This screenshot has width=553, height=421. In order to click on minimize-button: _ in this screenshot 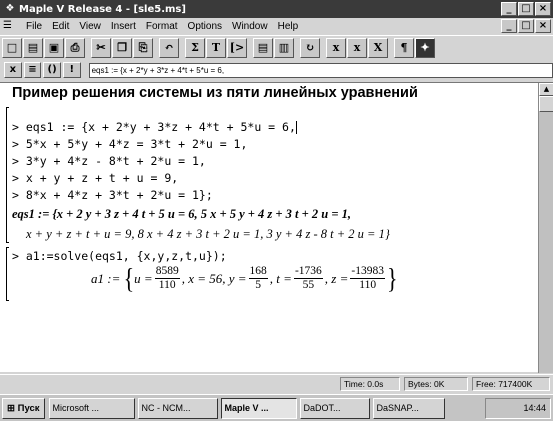, I will do `click(509, 9)`.